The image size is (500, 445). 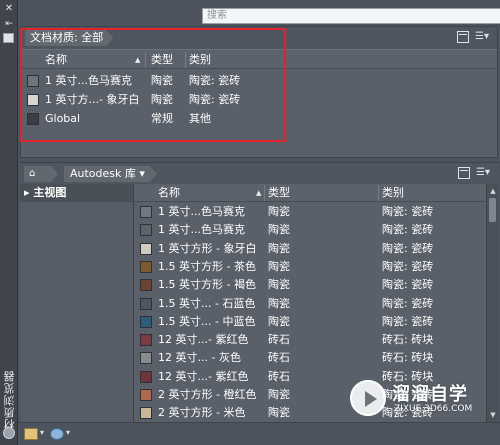 What do you see at coordinates (9, 433) in the screenshot?
I see `settings-icon` at bounding box center [9, 433].